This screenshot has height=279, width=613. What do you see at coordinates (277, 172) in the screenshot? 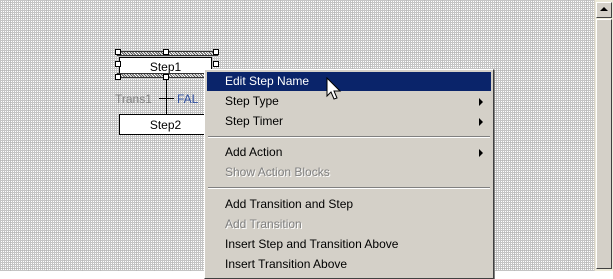
I see `menu-item-label: Show Action Blocks` at bounding box center [277, 172].